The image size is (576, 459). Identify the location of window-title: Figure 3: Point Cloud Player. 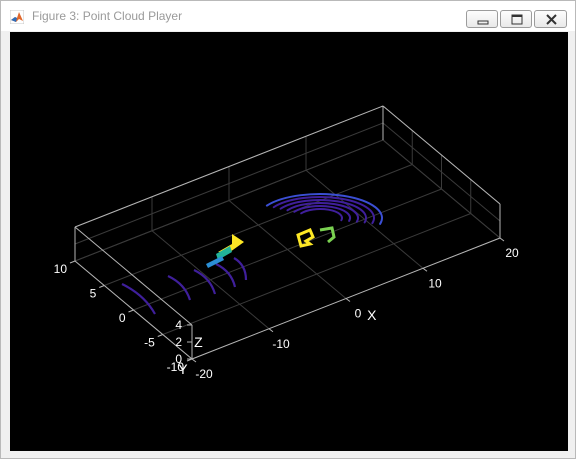
(107, 16).